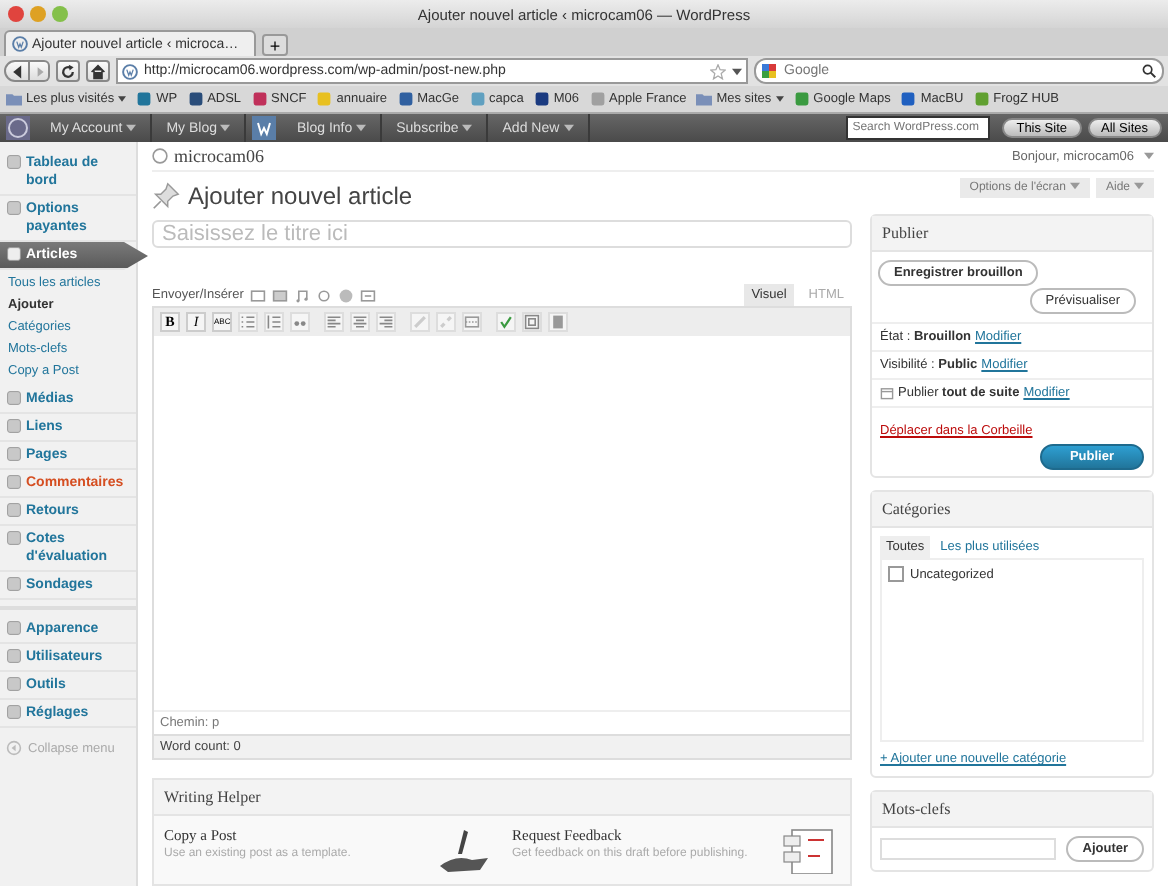 This screenshot has height=886, width=1168. Describe the element at coordinates (274, 322) in the screenshot. I see `numbered-list-icon` at that location.